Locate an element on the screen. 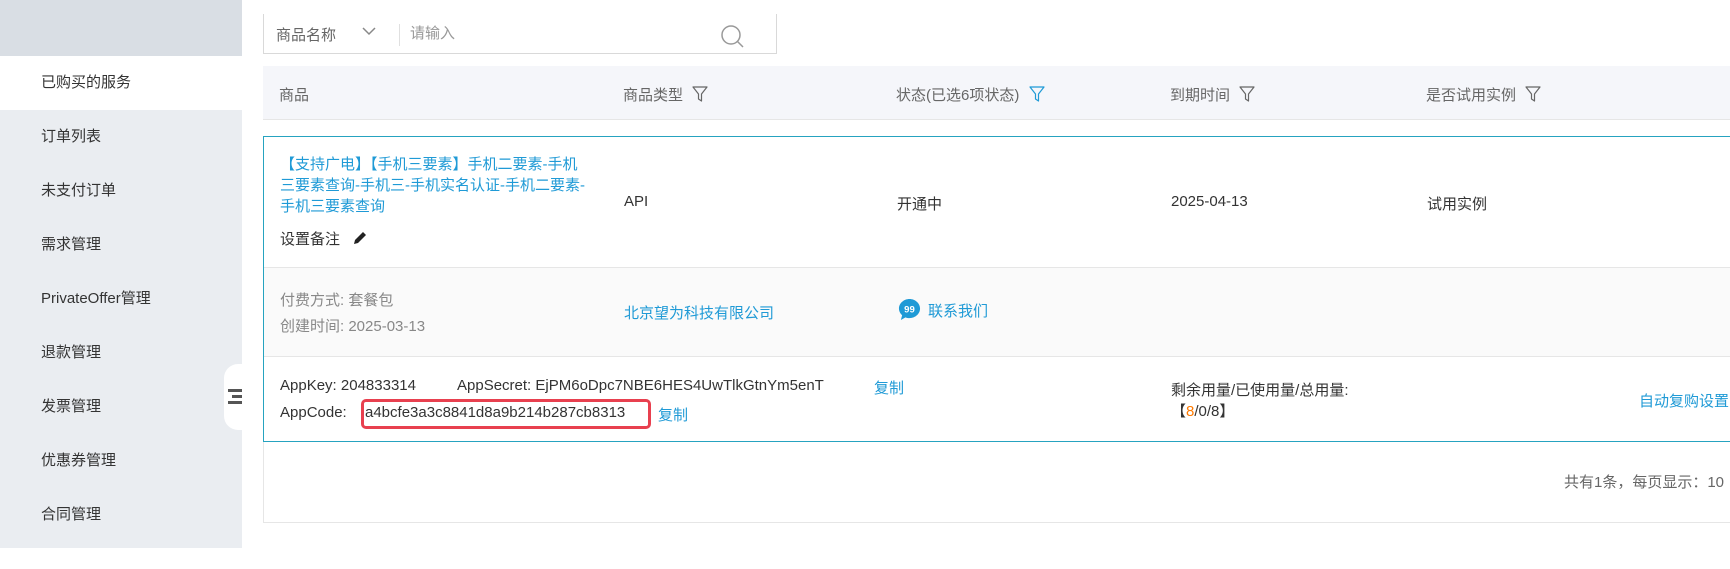  appkey-row: AppKey: 204833314 is located at coordinates (348, 385).